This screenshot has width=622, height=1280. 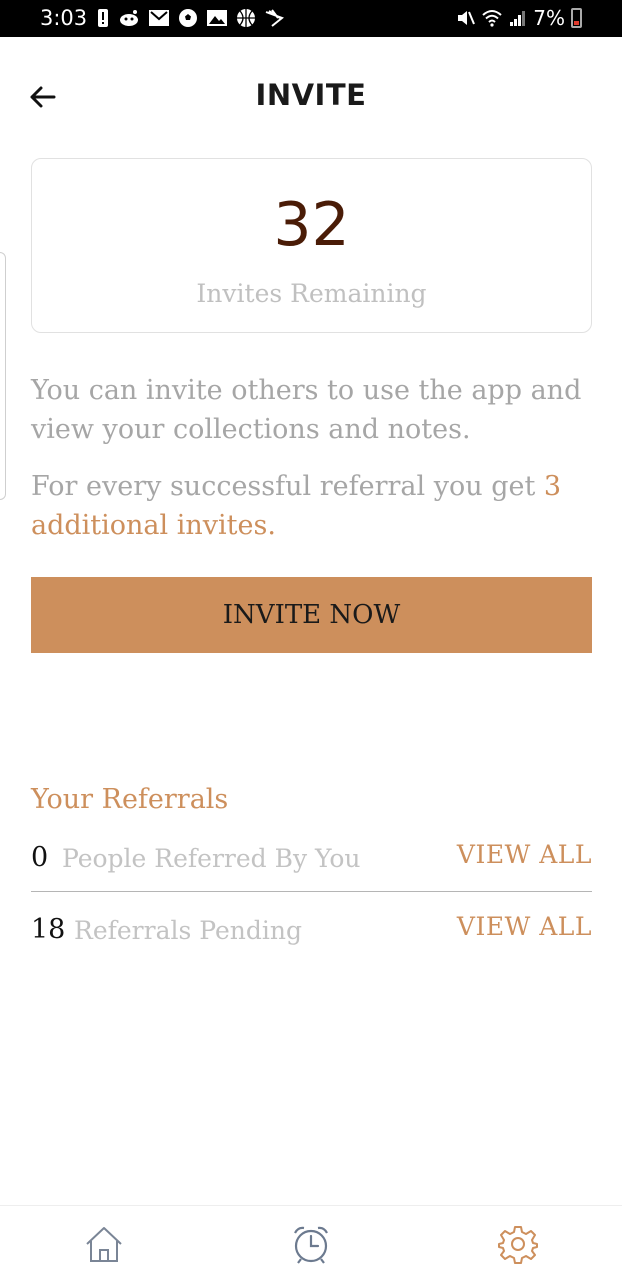 I want to click on nav-settings, so click(x=518, y=1244).